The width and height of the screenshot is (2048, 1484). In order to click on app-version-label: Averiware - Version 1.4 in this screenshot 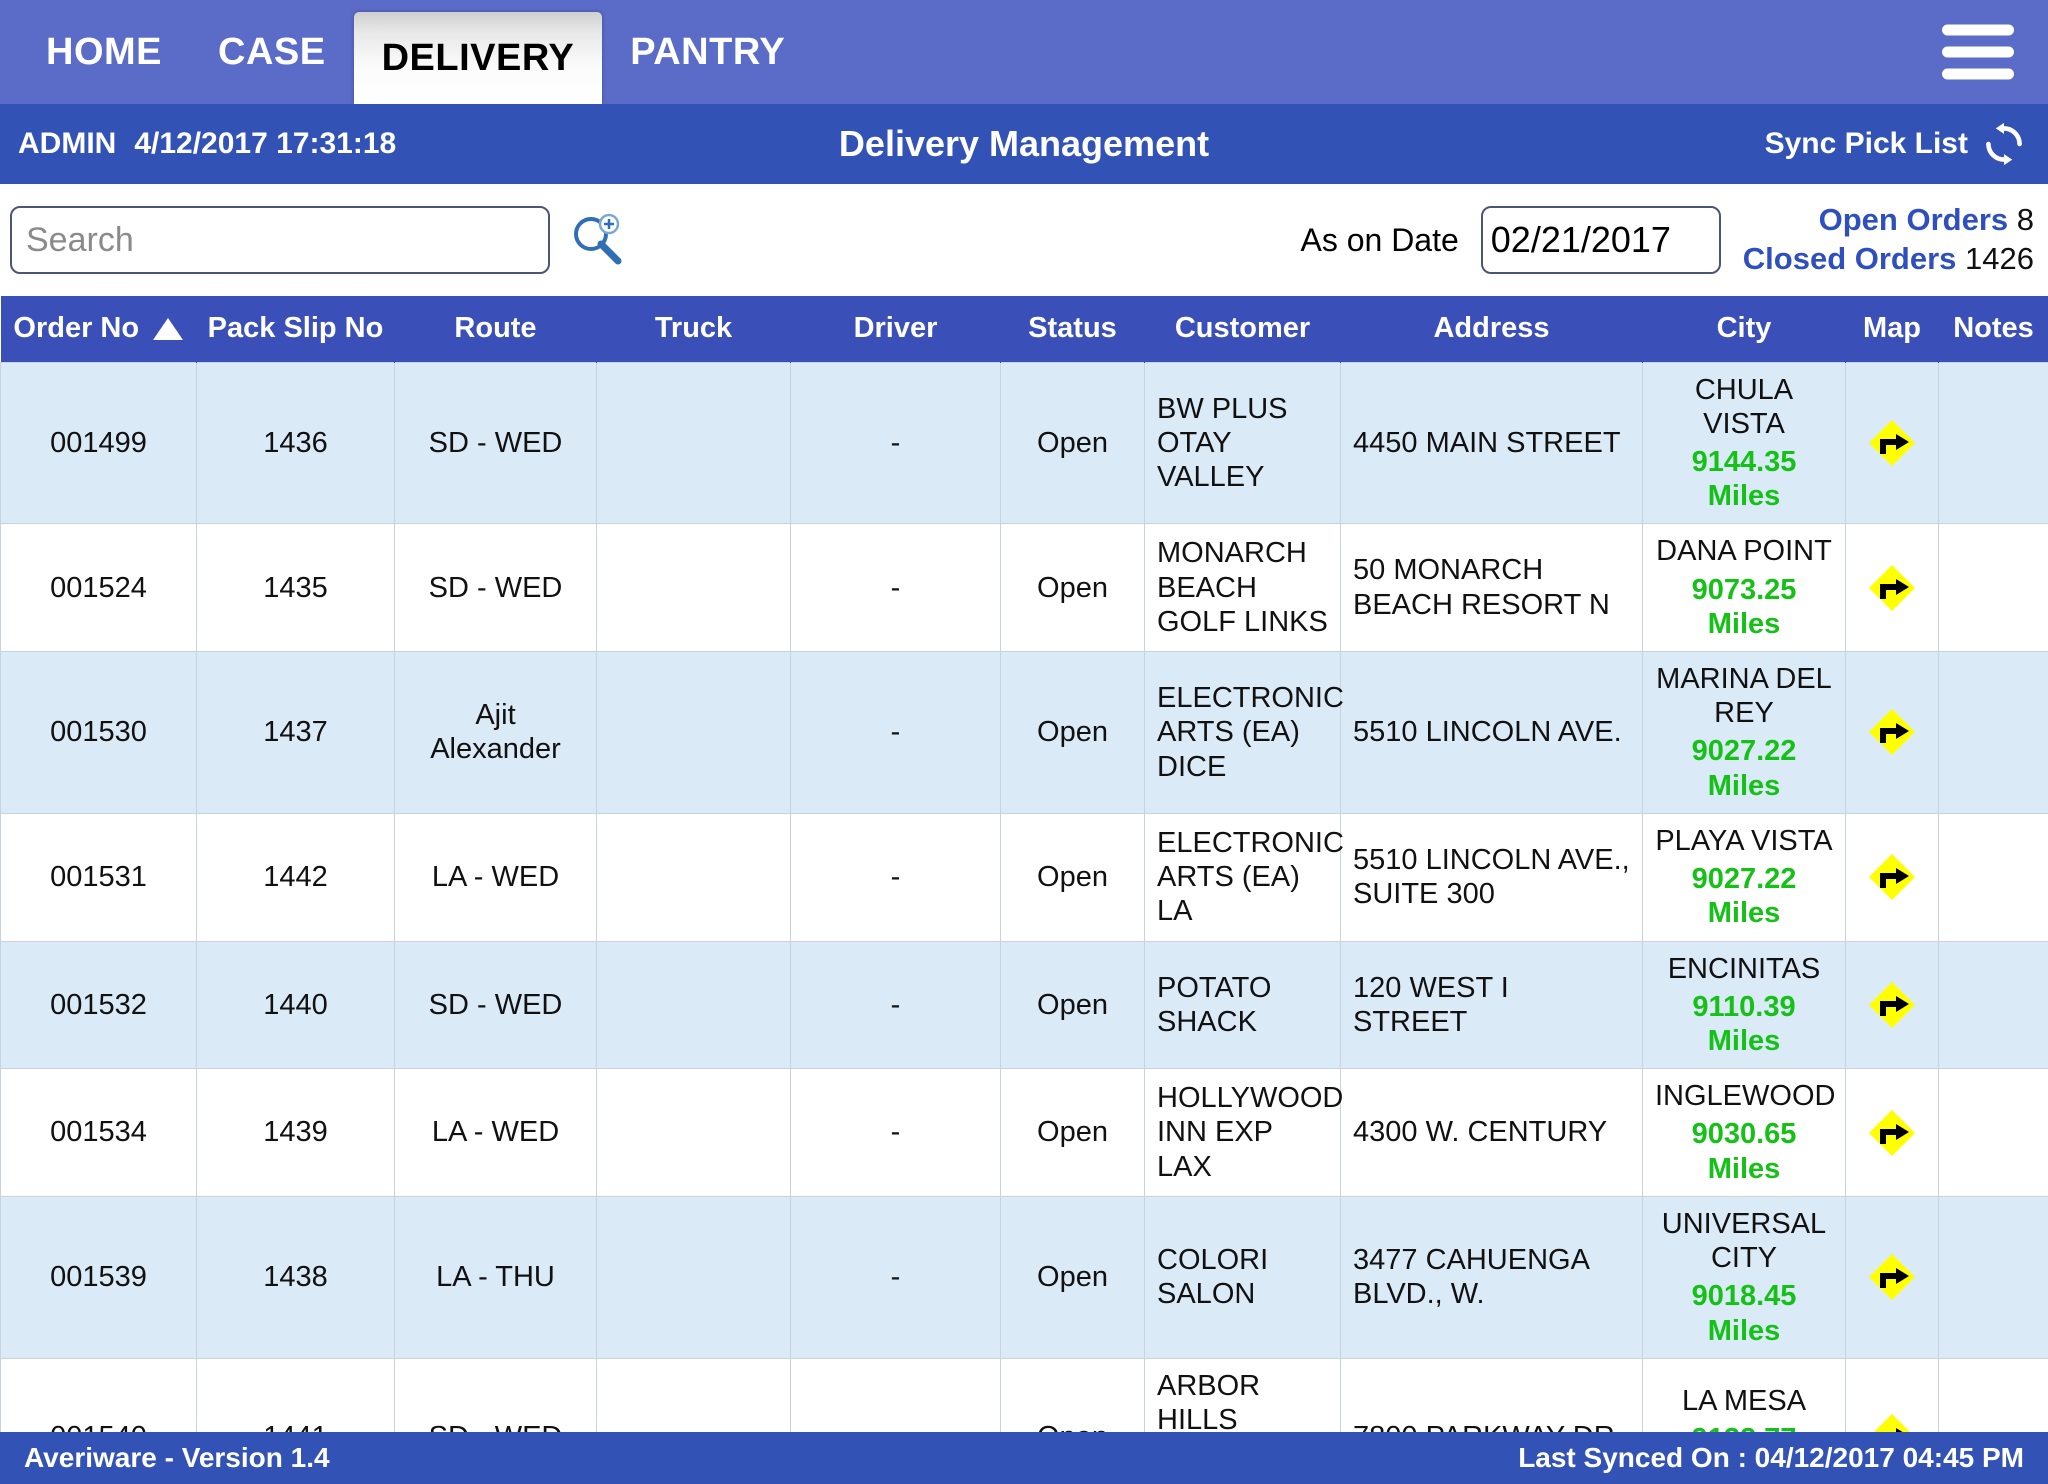, I will do `click(177, 1457)`.